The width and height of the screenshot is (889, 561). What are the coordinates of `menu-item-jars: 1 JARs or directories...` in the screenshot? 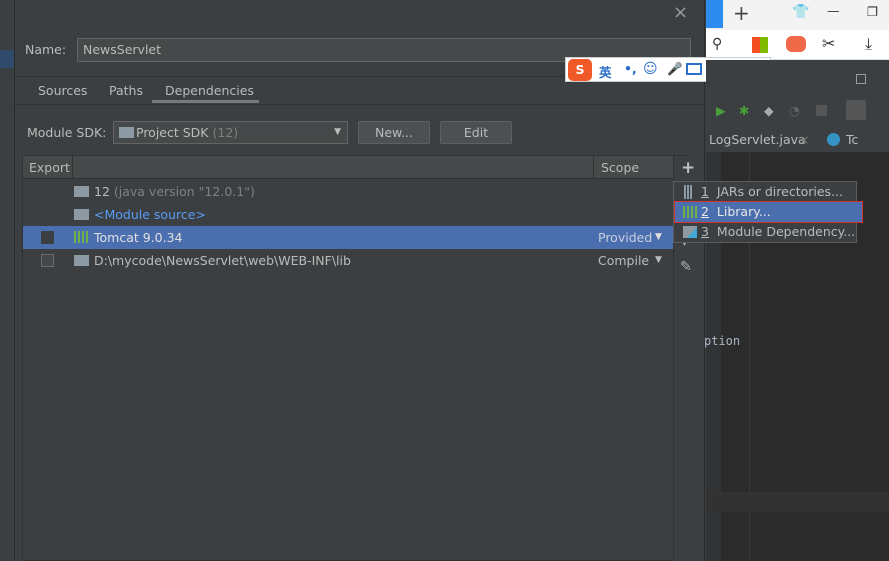 It's located at (766, 192).